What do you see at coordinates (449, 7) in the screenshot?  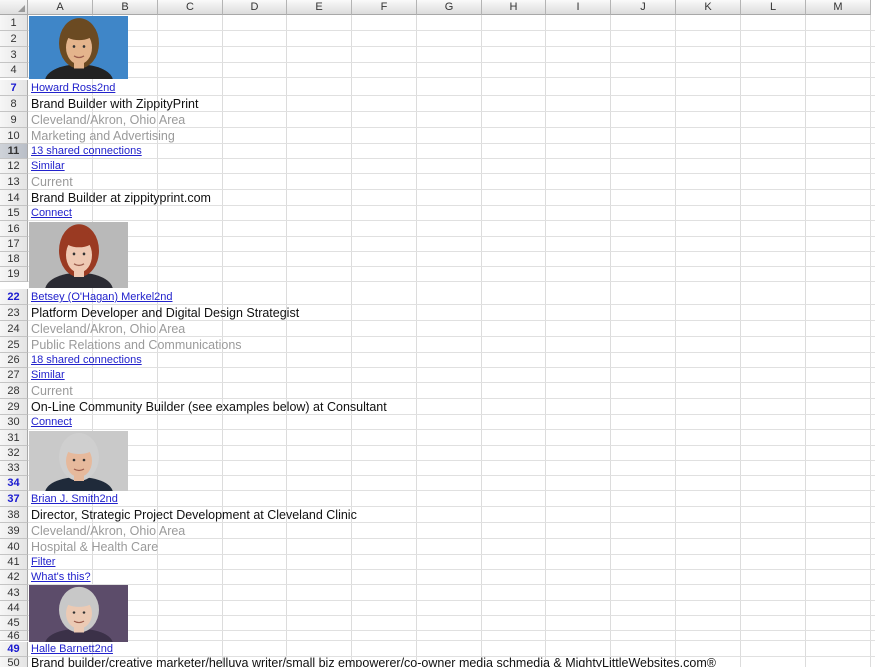 I see `column-header-g: G` at bounding box center [449, 7].